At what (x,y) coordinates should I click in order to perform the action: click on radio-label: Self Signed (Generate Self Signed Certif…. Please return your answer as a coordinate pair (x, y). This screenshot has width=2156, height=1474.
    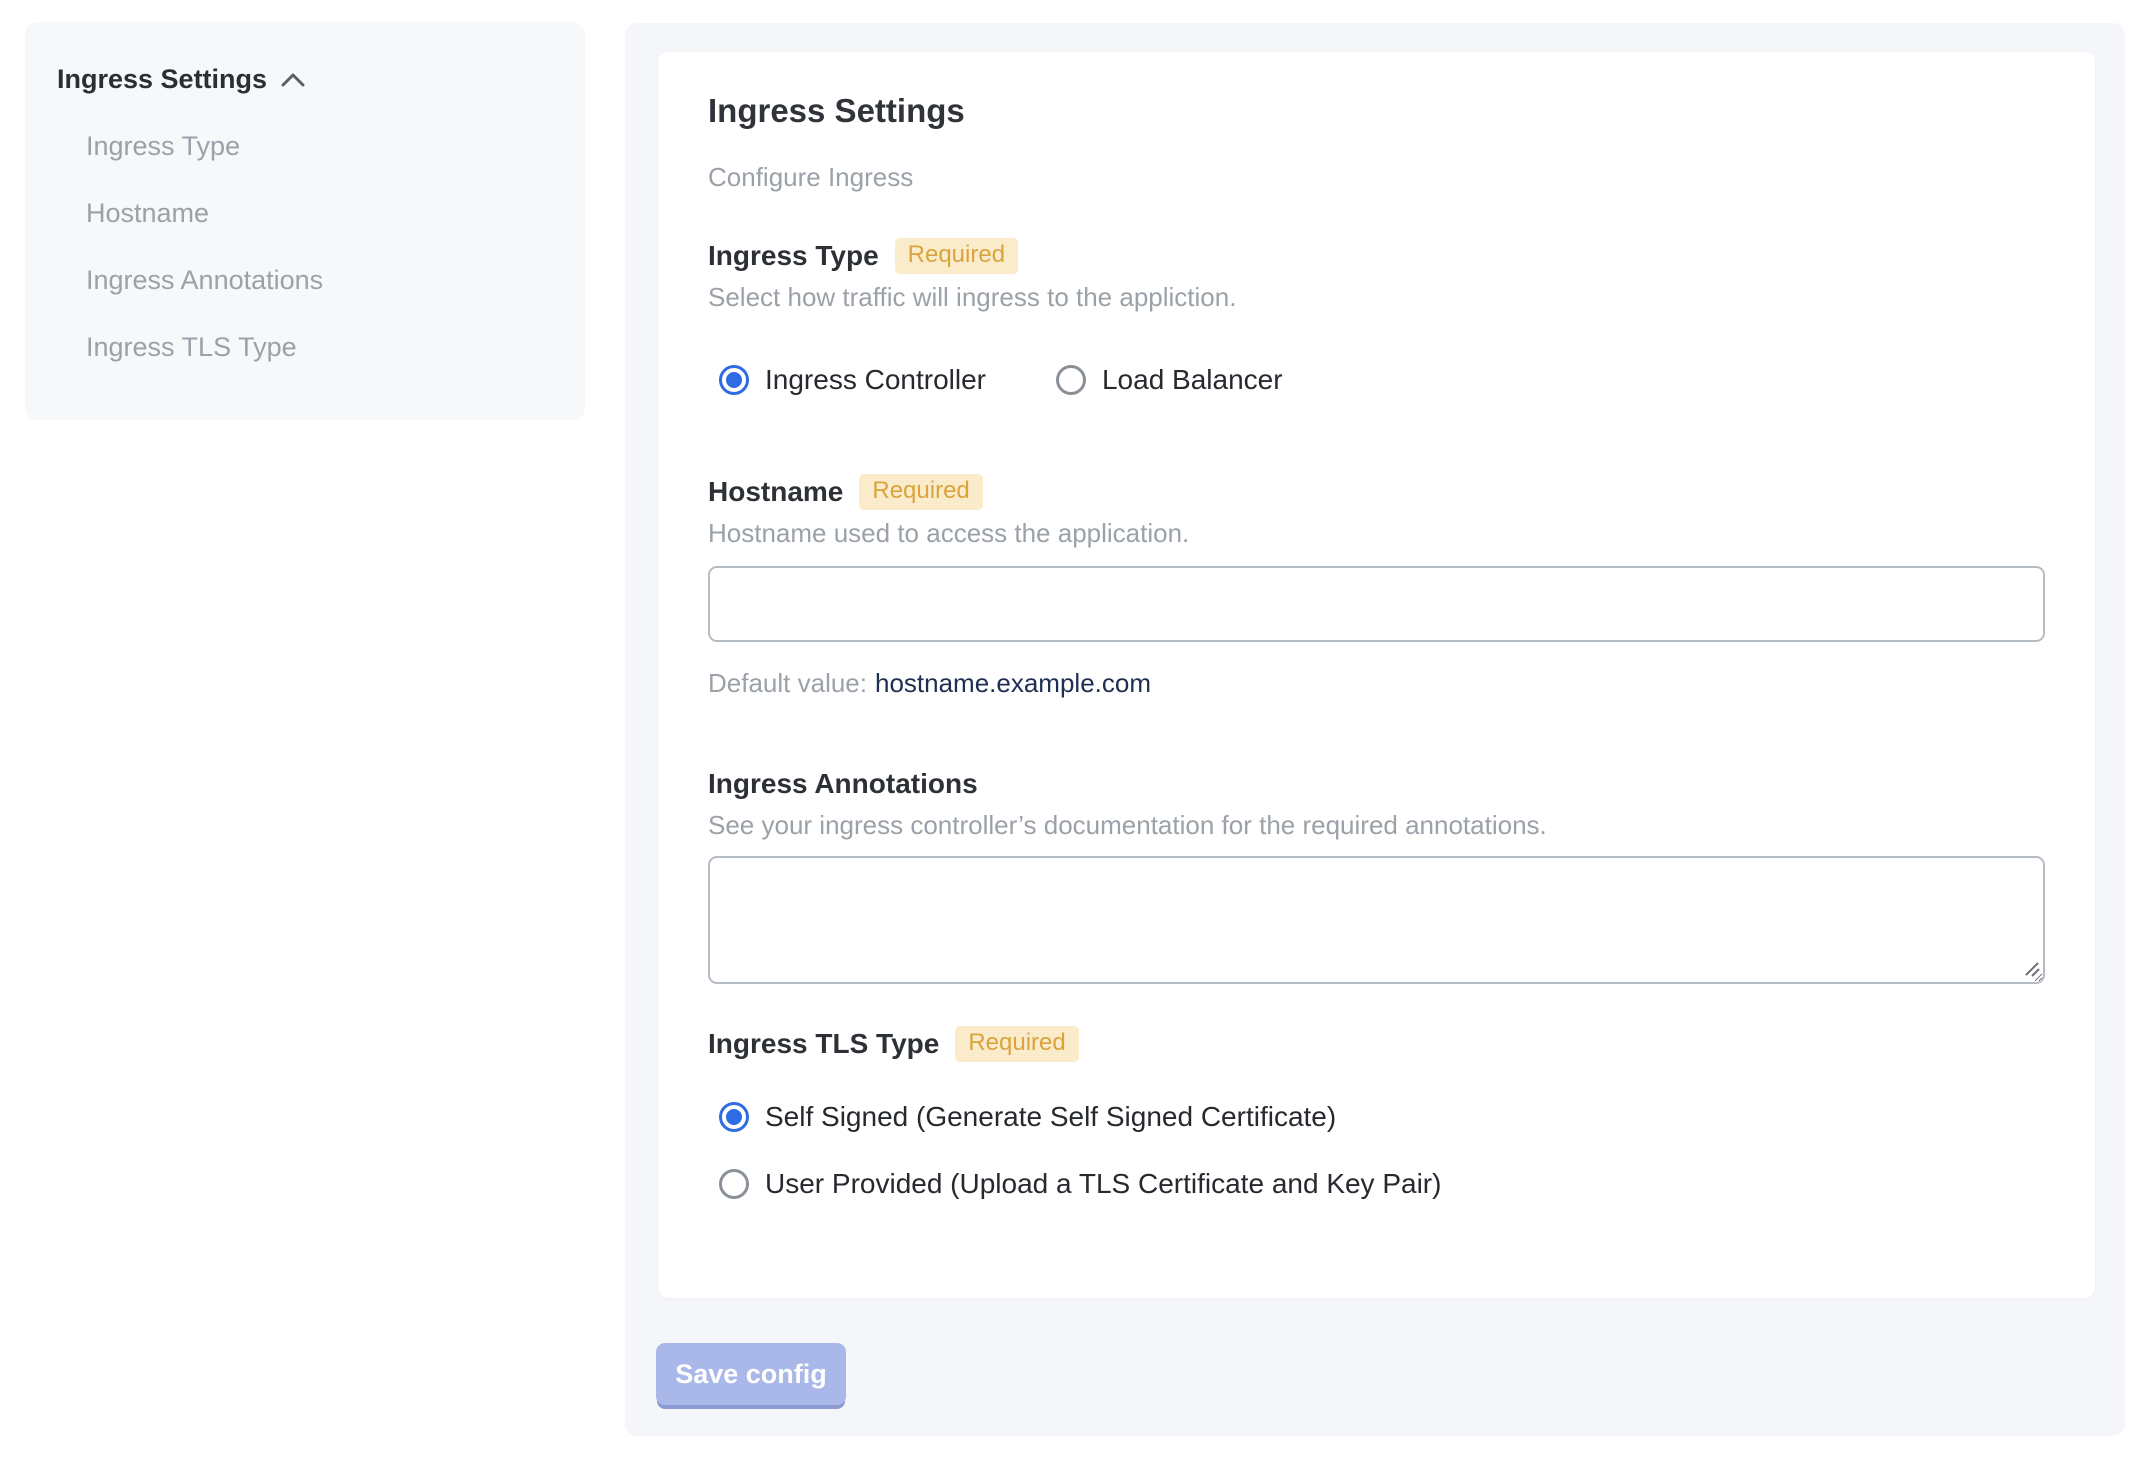
    Looking at the image, I should click on (1051, 1116).